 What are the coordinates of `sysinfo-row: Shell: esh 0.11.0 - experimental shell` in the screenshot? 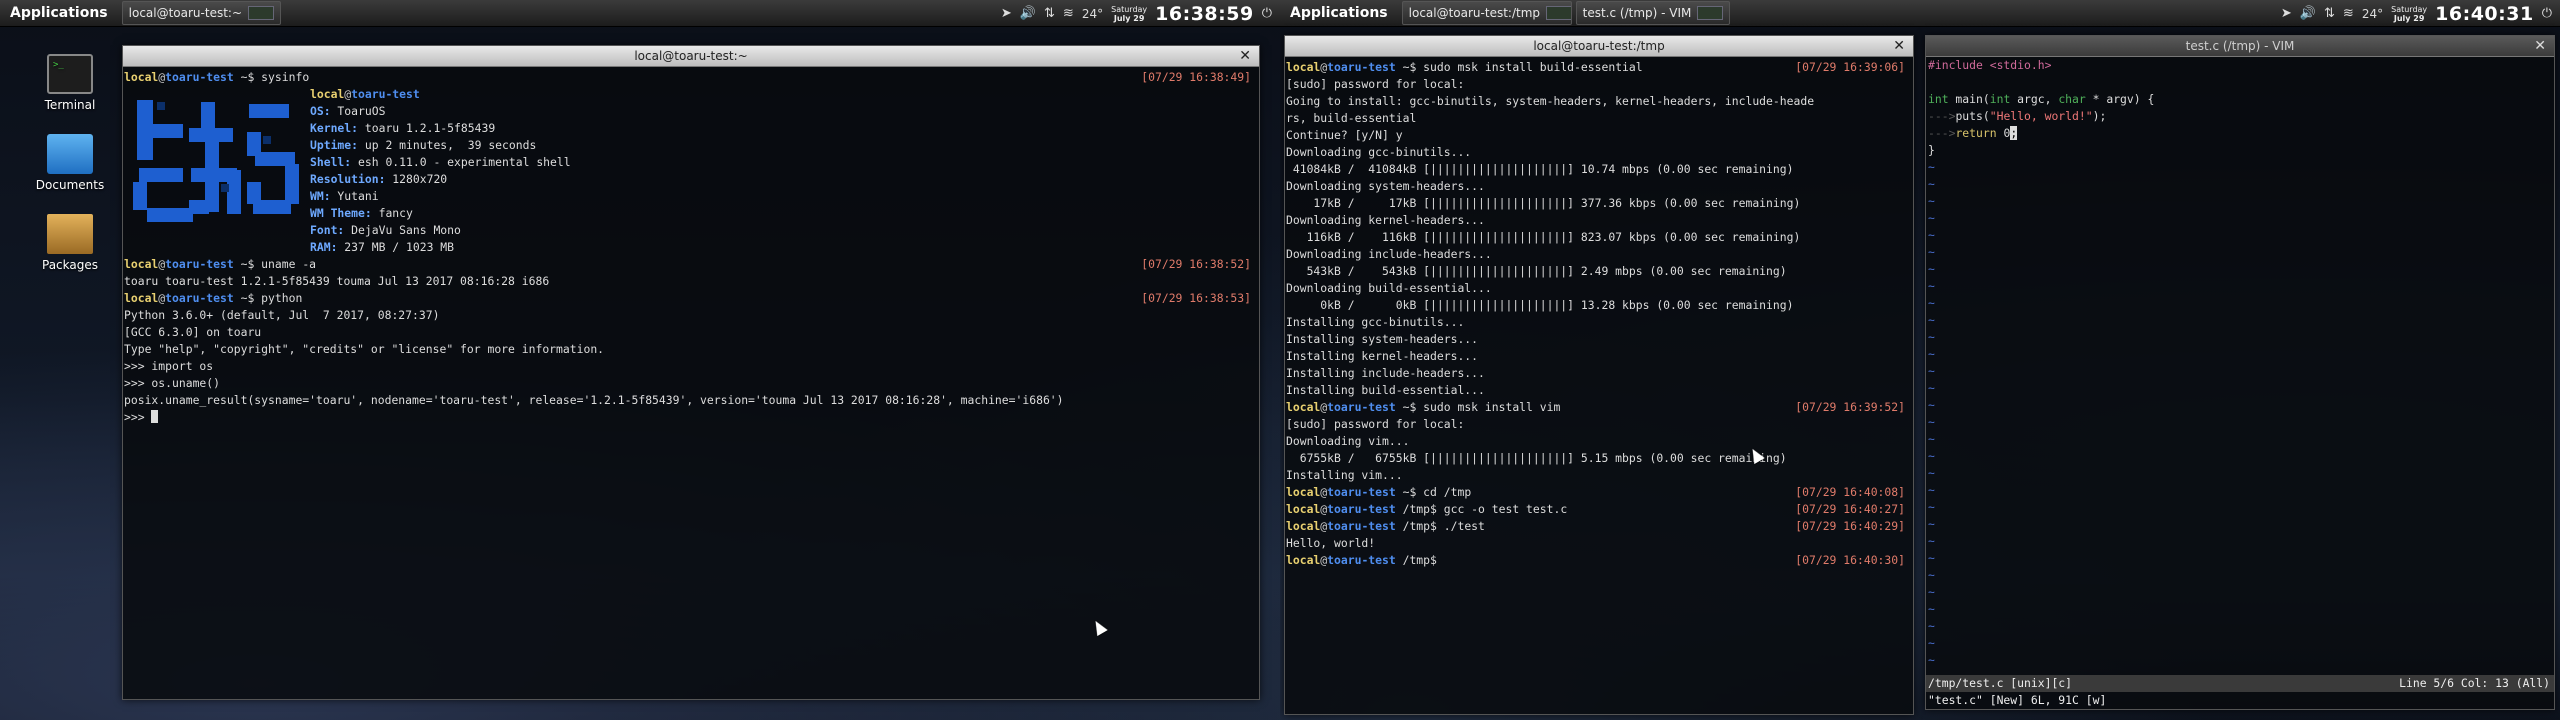 It's located at (440, 162).